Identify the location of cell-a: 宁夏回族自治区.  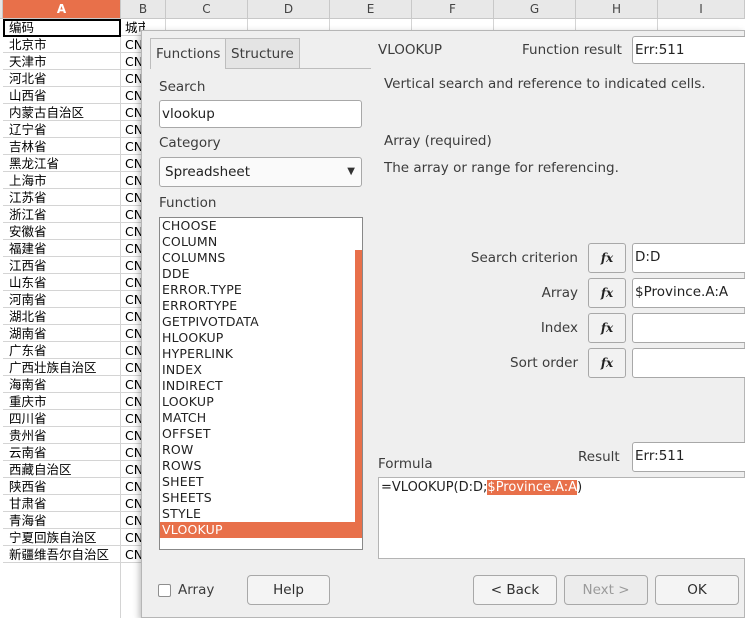
(53, 537).